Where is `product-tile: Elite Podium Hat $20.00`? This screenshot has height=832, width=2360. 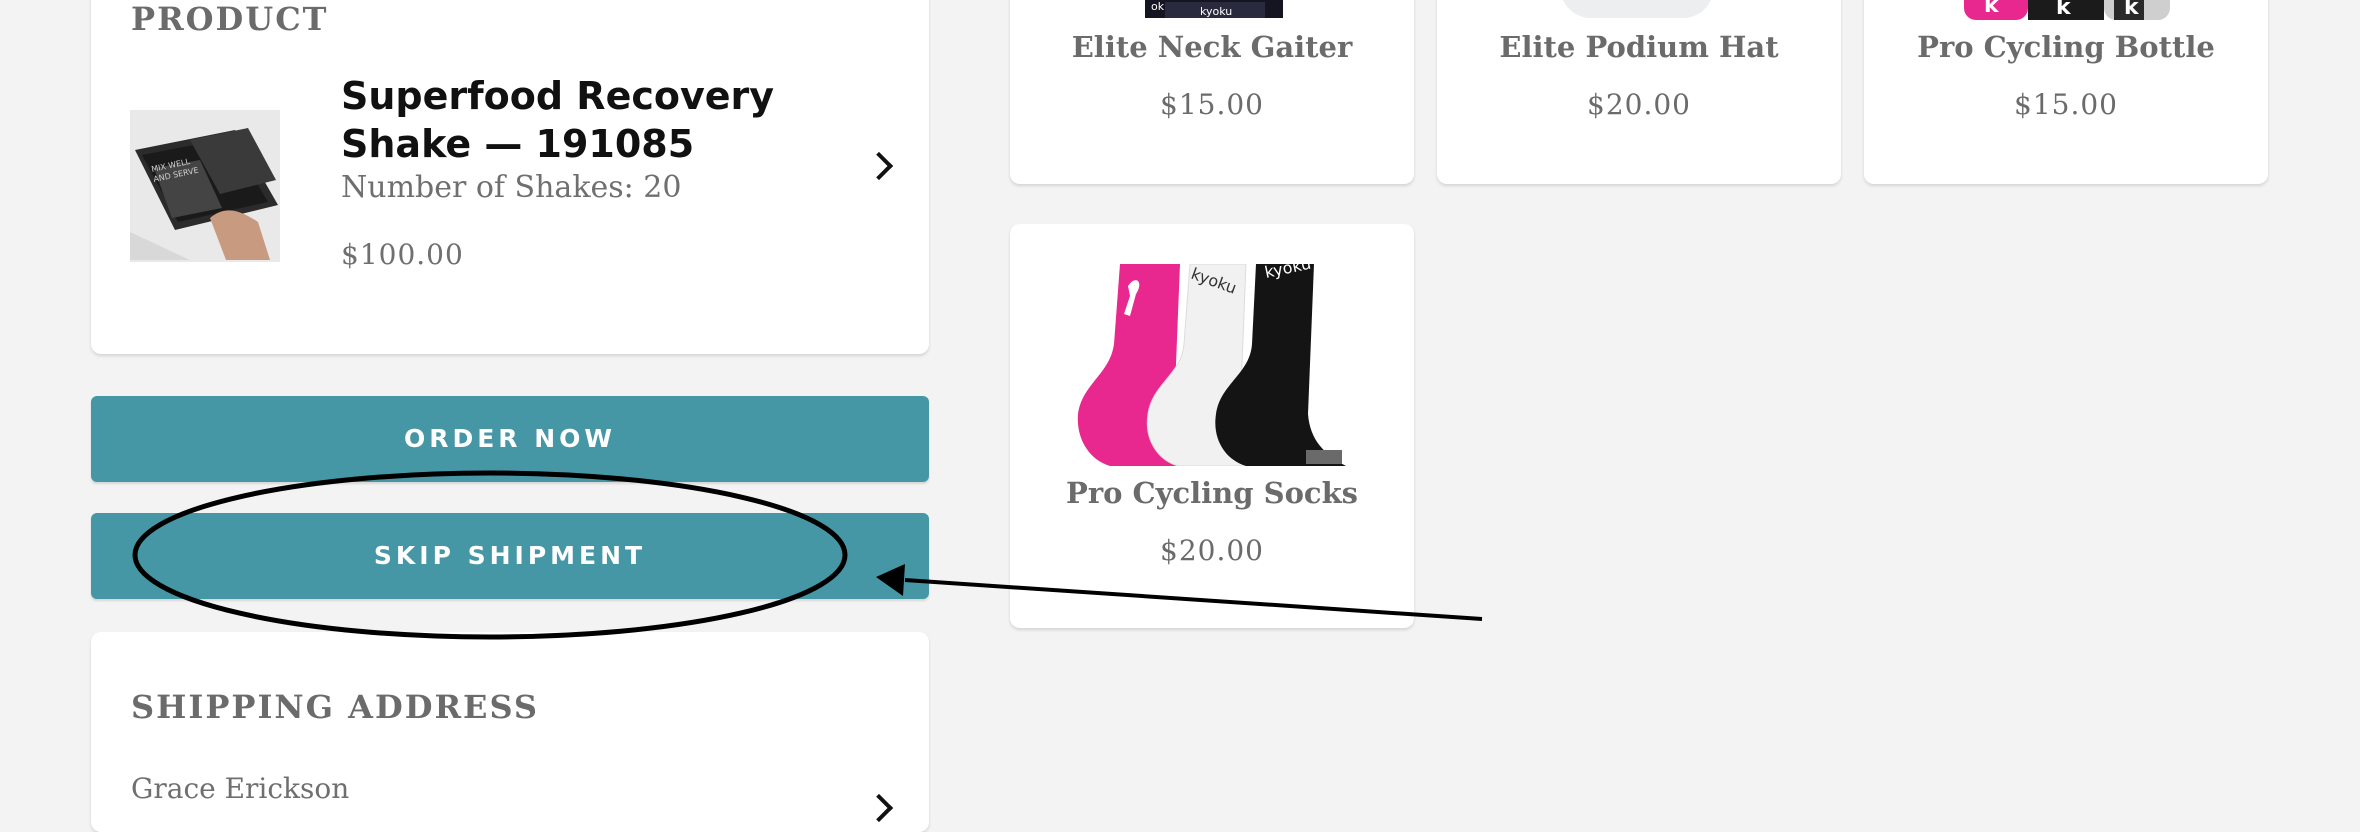 product-tile: Elite Podium Hat $20.00 is located at coordinates (1639, 92).